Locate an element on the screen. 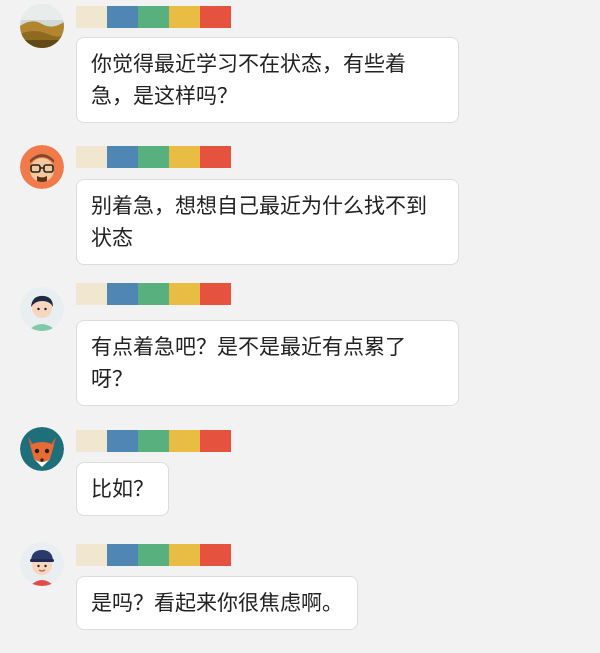  landscape-avatar-icon is located at coordinates (42, 26).